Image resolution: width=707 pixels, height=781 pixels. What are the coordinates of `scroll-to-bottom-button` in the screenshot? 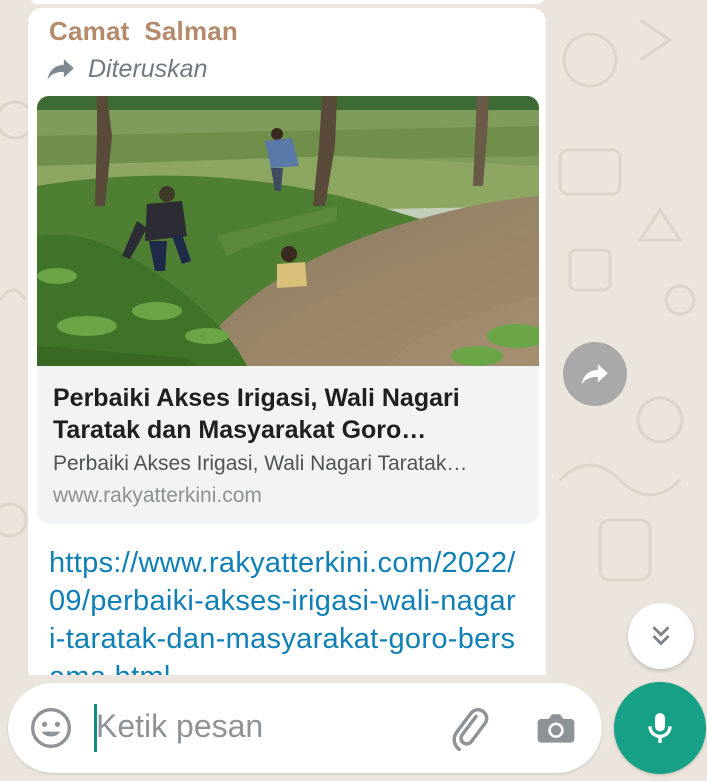 It's located at (661, 636).